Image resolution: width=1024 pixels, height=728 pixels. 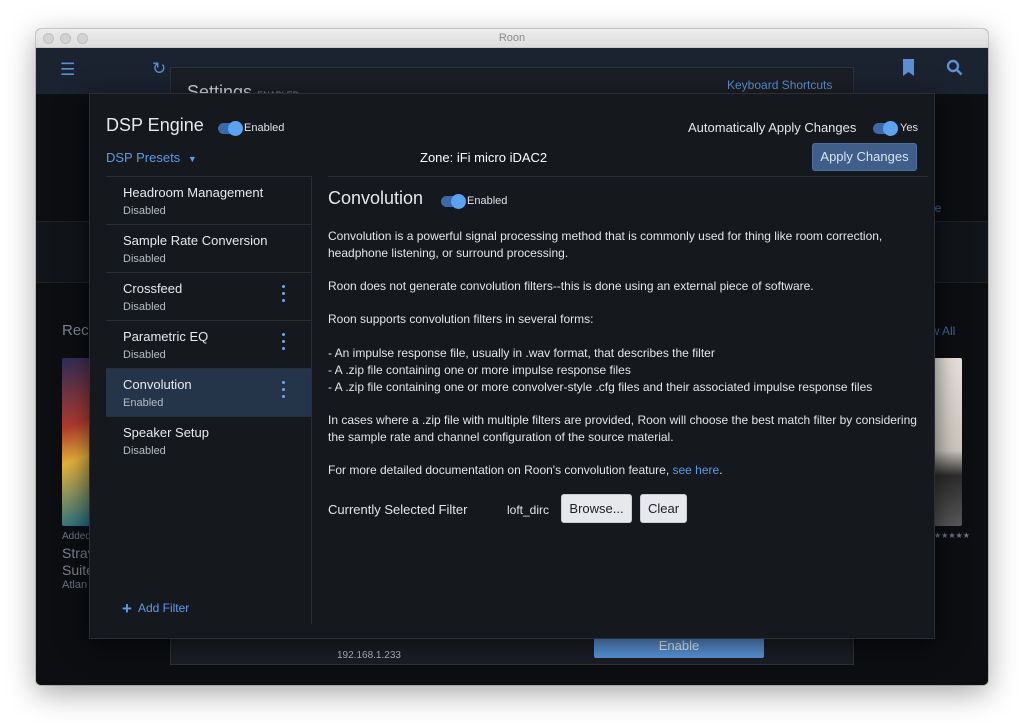 What do you see at coordinates (208, 201) in the screenshot?
I see `filter-item-headroom-management: Headroom Management Disabled` at bounding box center [208, 201].